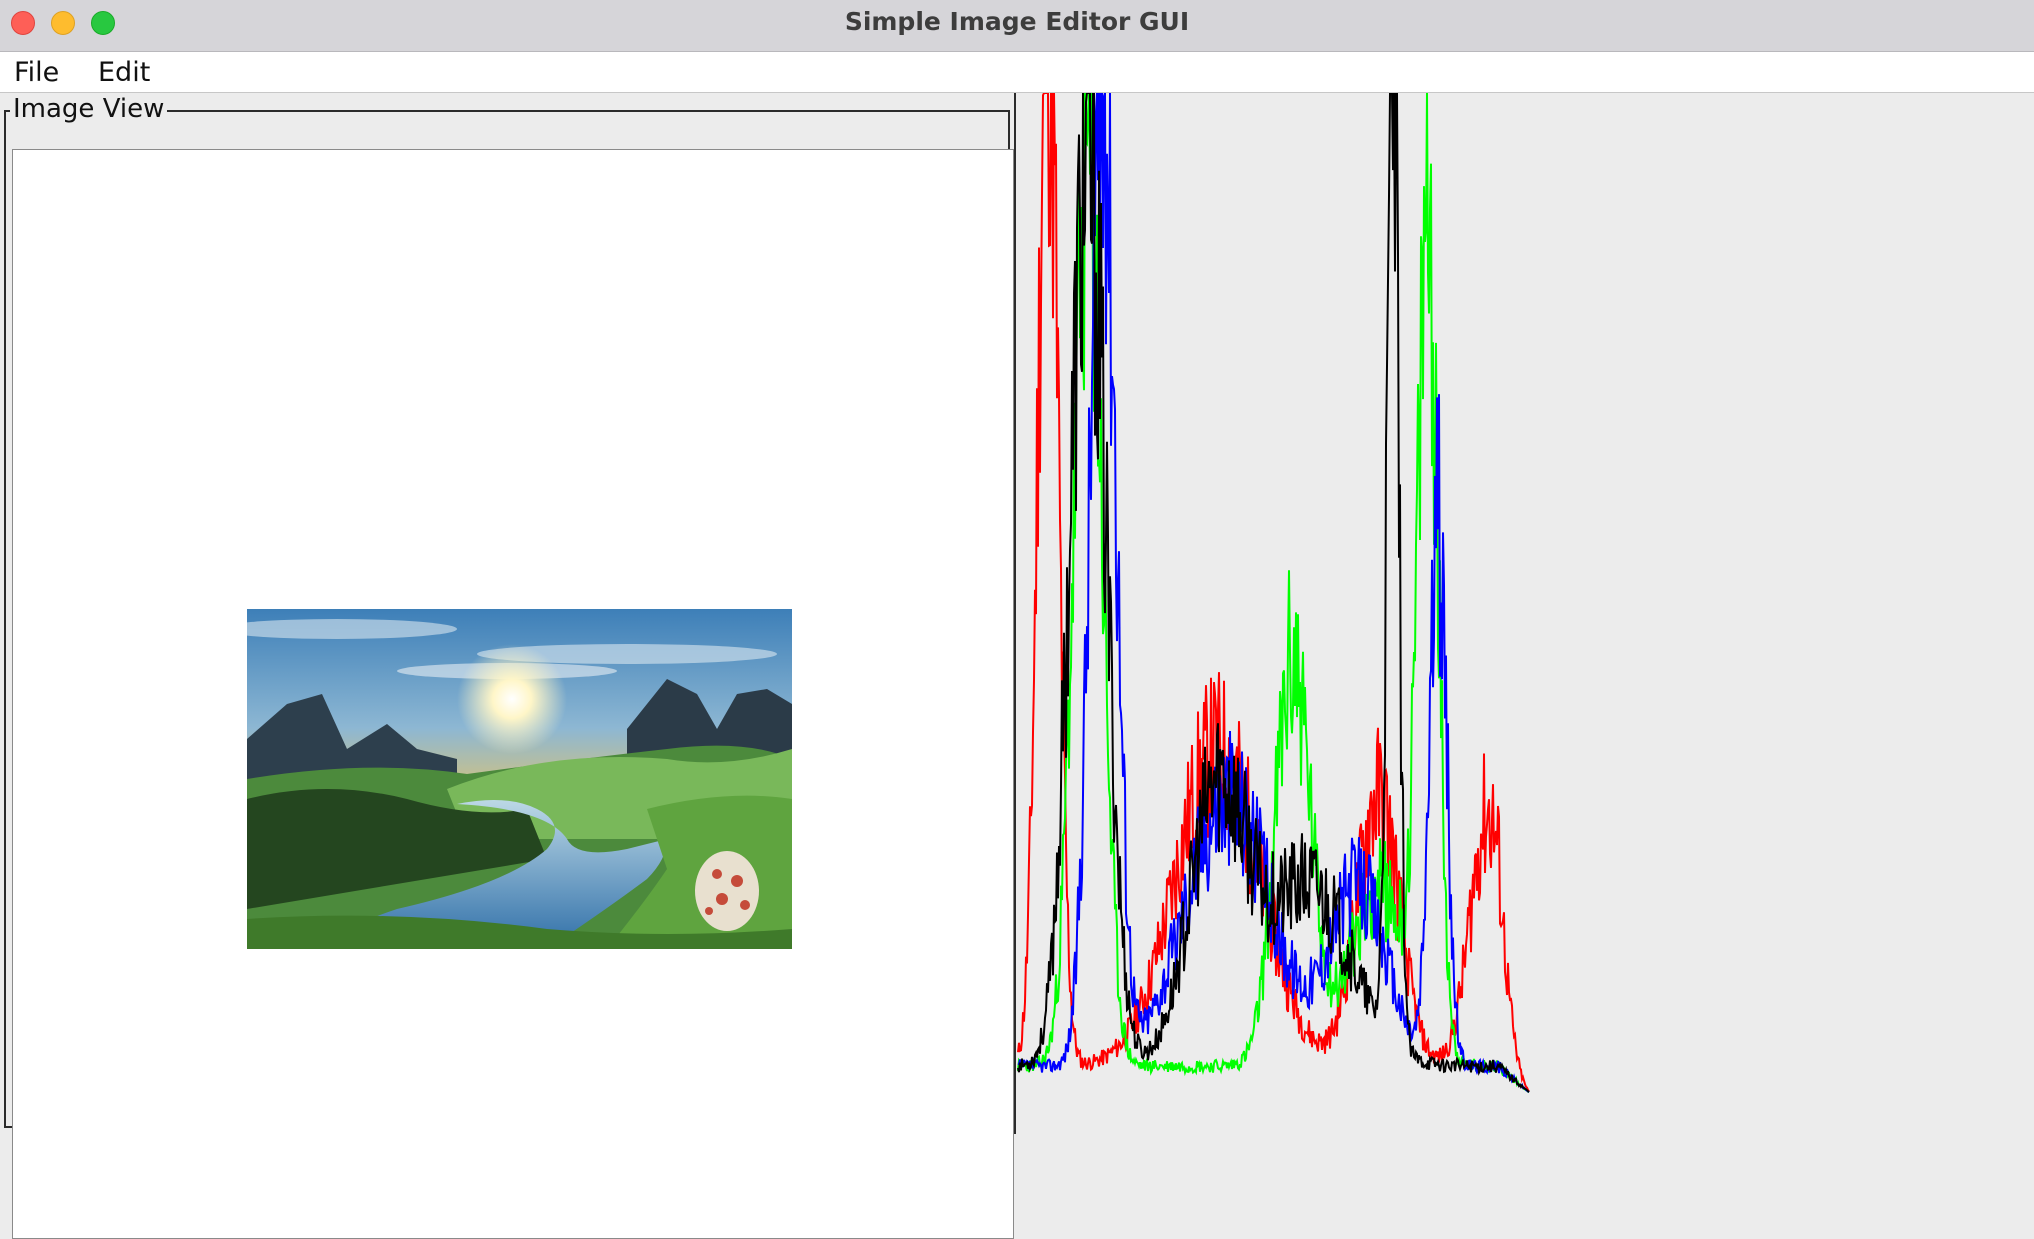  Describe the element at coordinates (36, 72) in the screenshot. I see `menu-file: File` at that location.